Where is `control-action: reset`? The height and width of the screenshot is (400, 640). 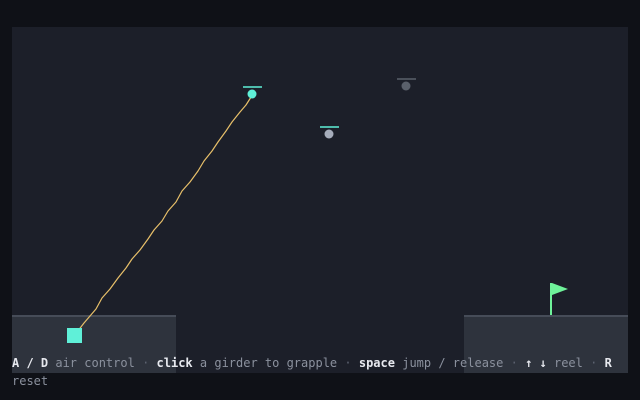 control-action: reset is located at coordinates (30, 381).